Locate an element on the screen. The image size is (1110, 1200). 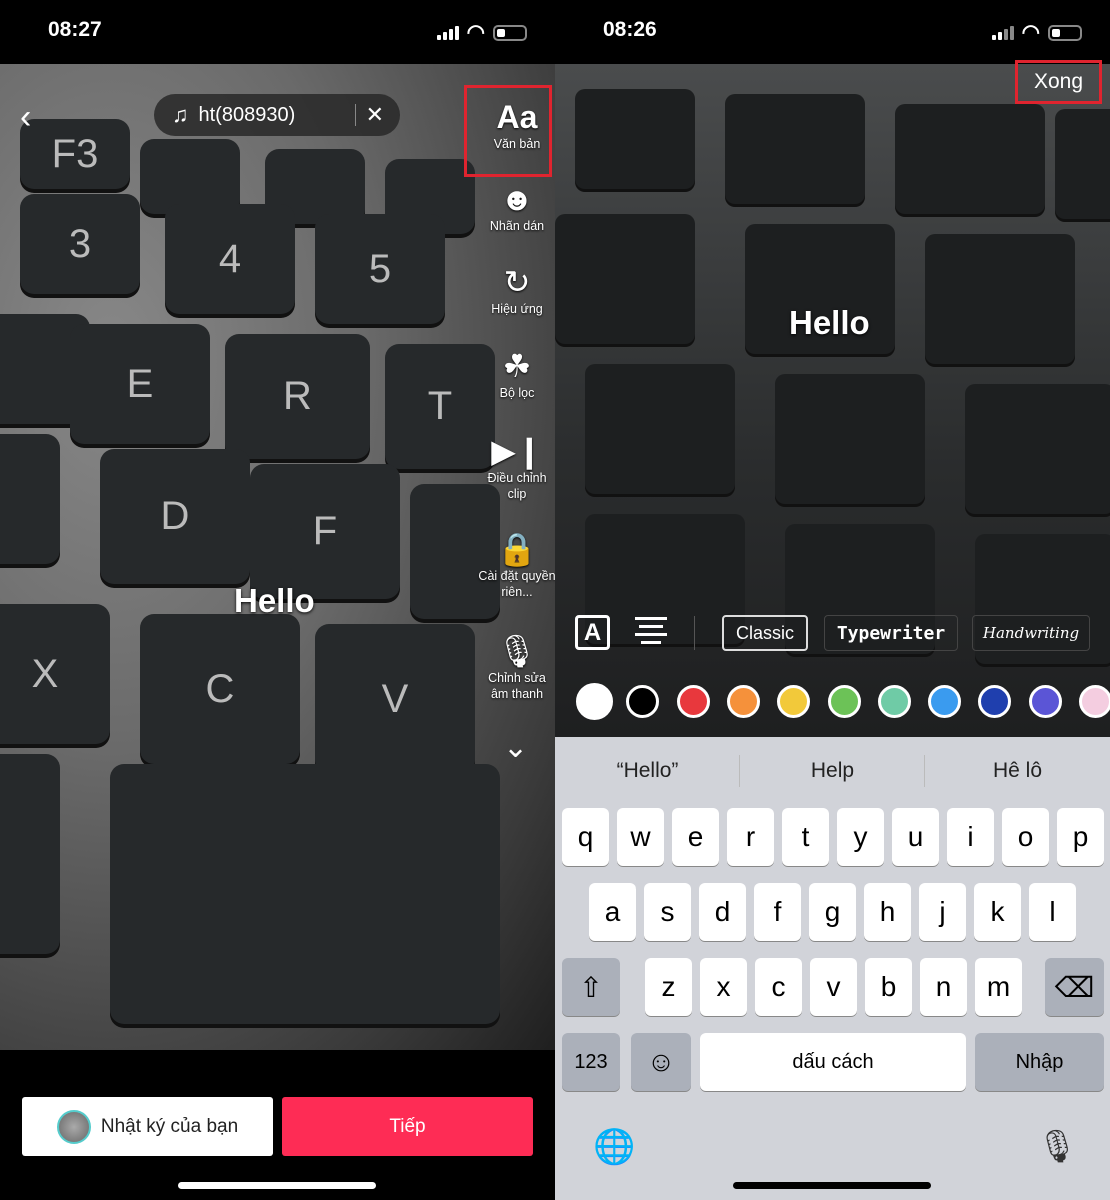
filters-icon: ☘ is located at coordinates (517, 366).